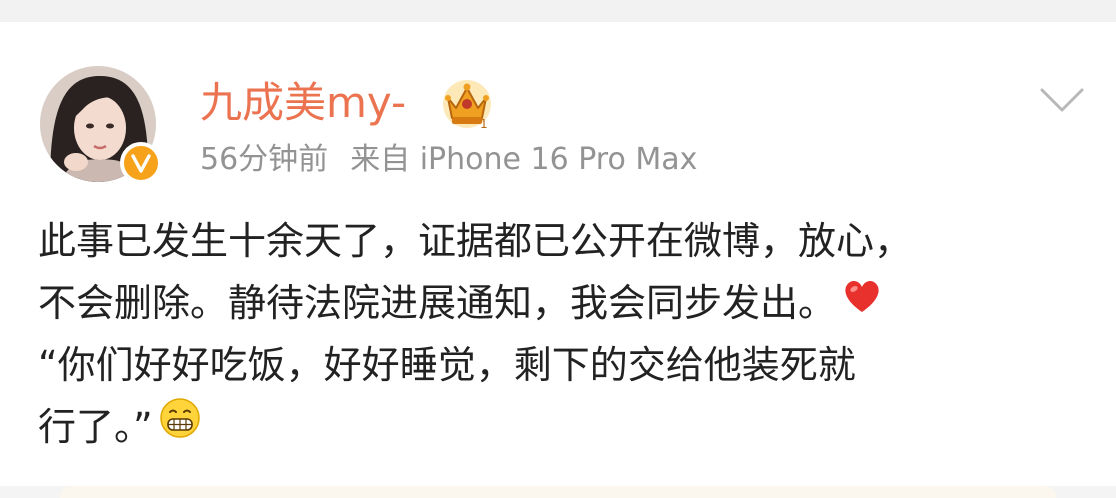 This screenshot has height=498, width=1116. I want to click on post-source: 来自 iPhone 16 Pro Max, so click(523, 159).